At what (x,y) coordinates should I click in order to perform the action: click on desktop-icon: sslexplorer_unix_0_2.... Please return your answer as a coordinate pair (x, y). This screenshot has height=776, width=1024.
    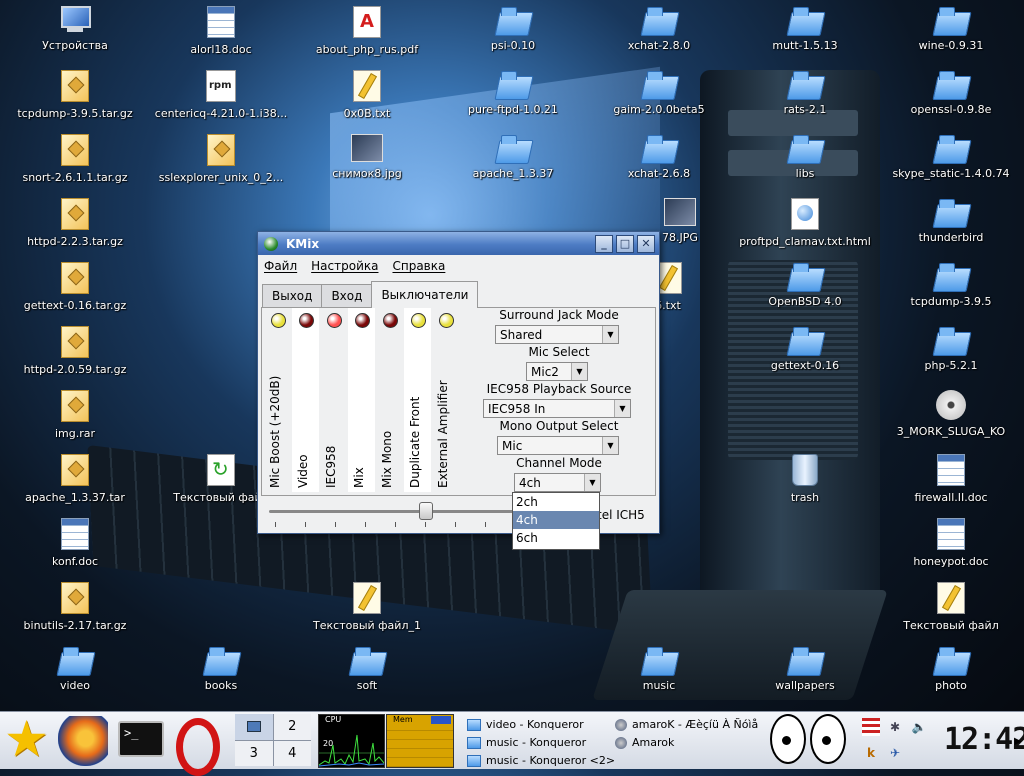
    Looking at the image, I should click on (221, 164).